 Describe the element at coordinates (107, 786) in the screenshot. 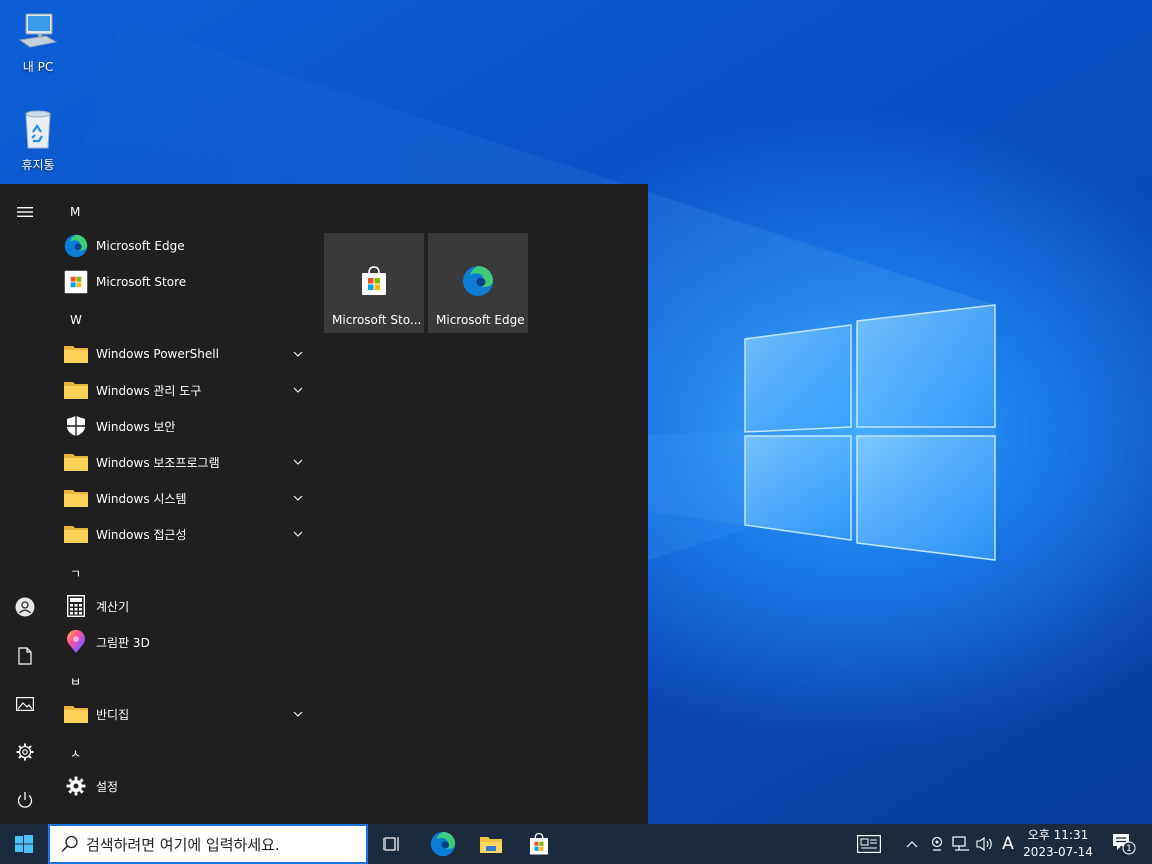

I see `app-item-label: 설정` at that location.